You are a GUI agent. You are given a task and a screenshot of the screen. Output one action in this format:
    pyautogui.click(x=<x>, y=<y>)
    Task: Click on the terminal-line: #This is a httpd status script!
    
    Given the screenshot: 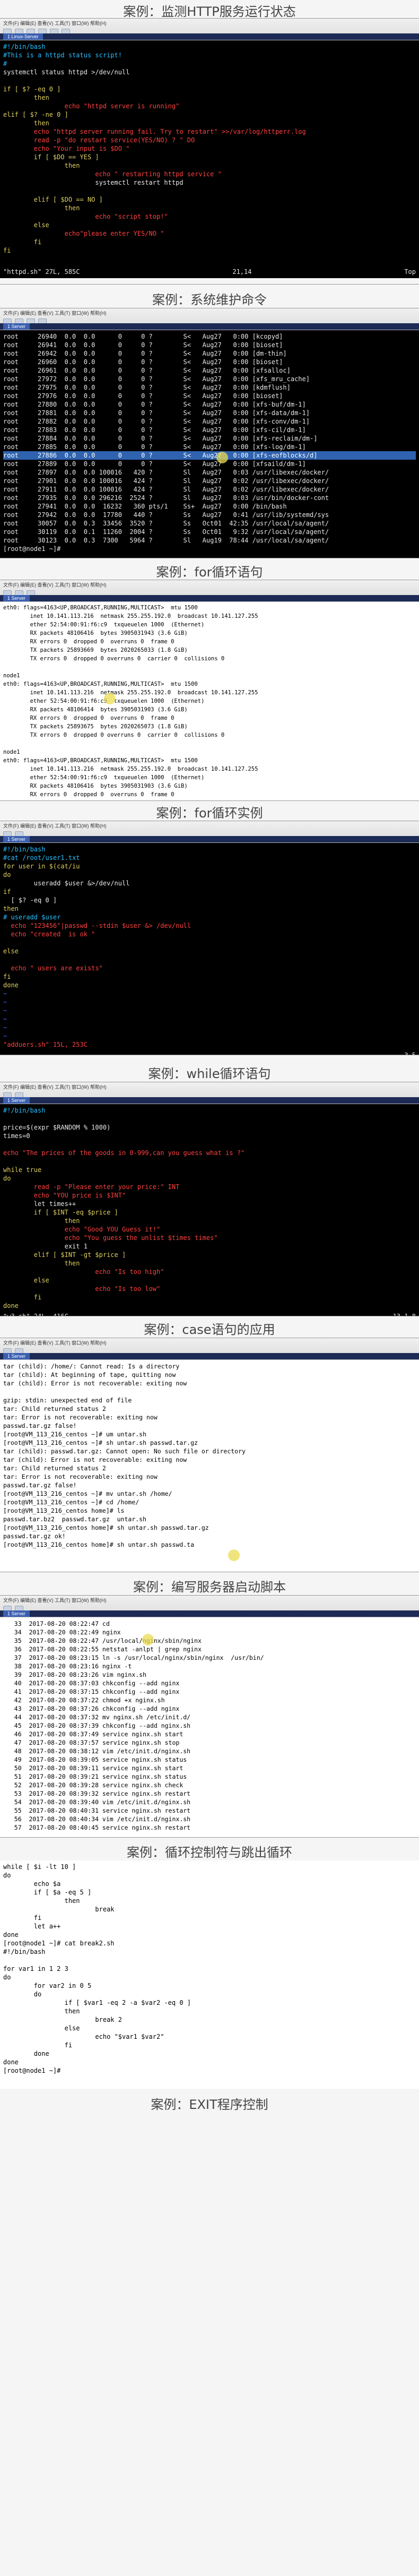 What is the action you would take?
    pyautogui.click(x=63, y=55)
    